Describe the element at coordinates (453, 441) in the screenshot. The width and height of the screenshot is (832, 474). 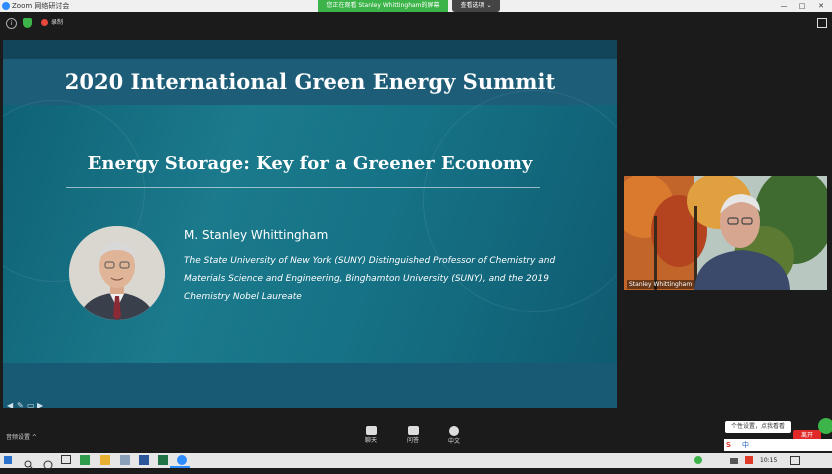
I see `interpretation-label: 中文` at that location.